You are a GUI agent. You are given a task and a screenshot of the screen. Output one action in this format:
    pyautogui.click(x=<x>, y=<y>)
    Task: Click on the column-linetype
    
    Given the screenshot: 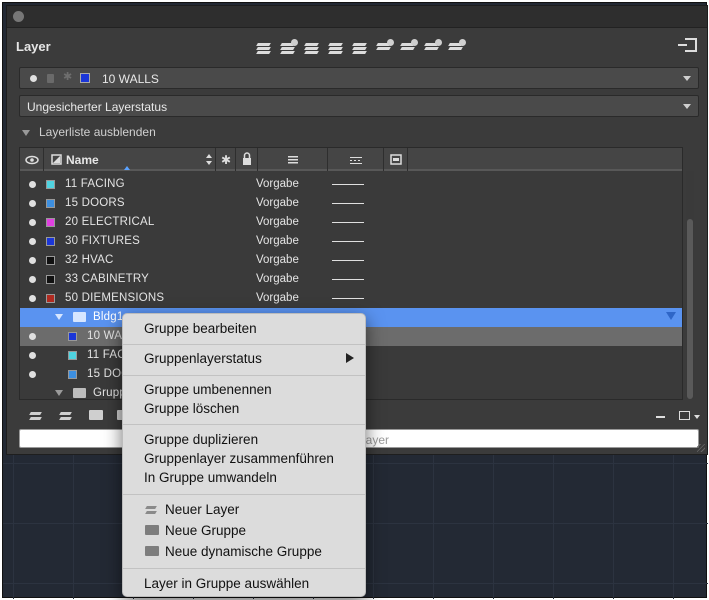 What is the action you would take?
    pyautogui.click(x=356, y=159)
    